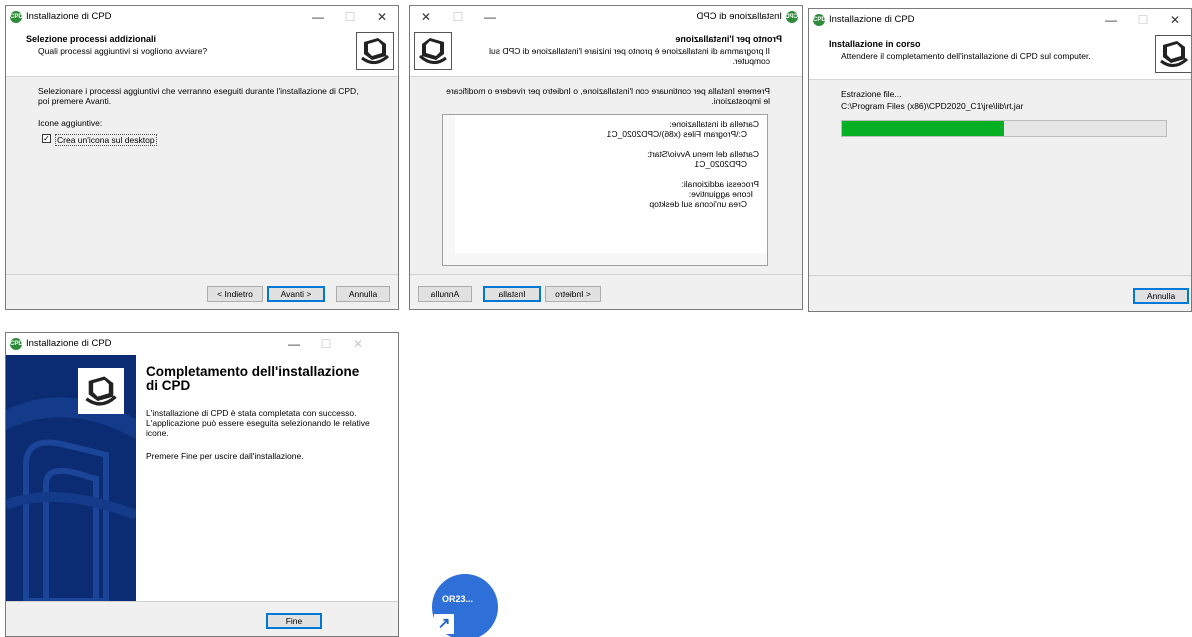 This screenshot has width=1192, height=637. What do you see at coordinates (75, 101) in the screenshot?
I see `instruction-line: poi premere Avanti.` at bounding box center [75, 101].